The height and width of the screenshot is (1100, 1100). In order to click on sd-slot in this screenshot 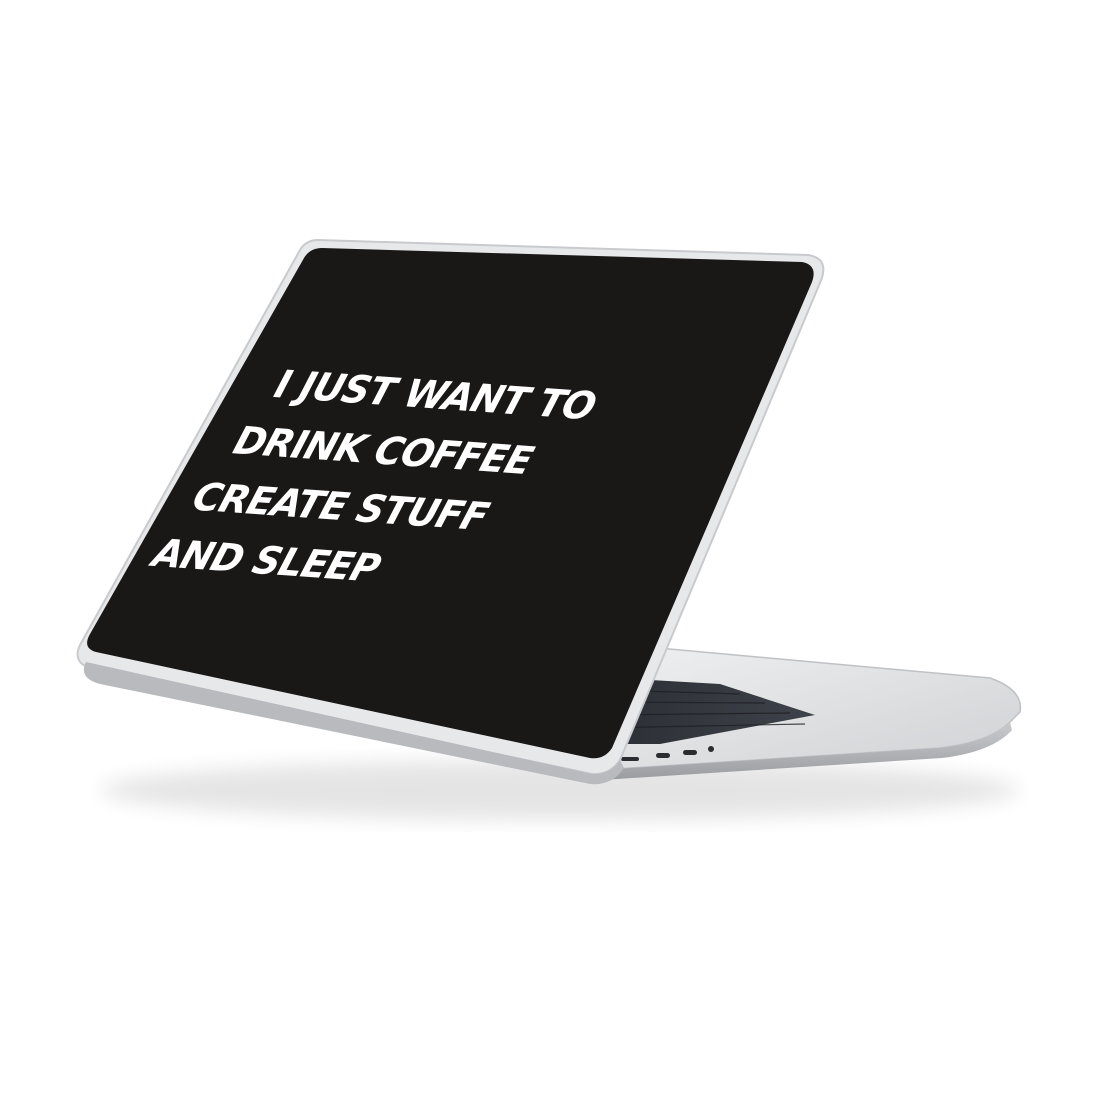, I will do `click(630, 759)`.